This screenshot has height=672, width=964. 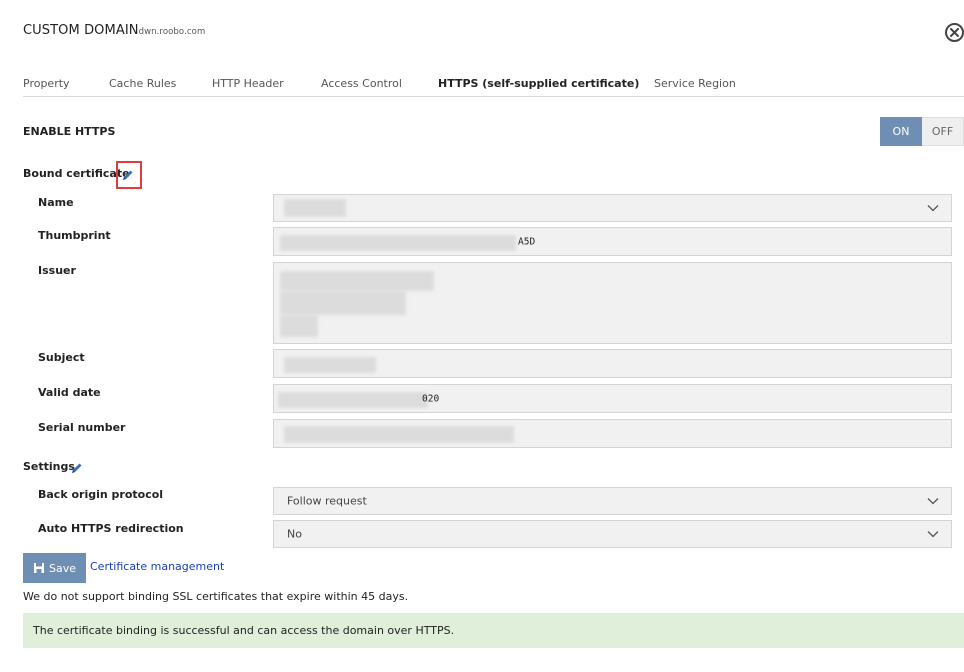 I want to click on enable-https-label: ENABLE HTTPS, so click(x=69, y=131).